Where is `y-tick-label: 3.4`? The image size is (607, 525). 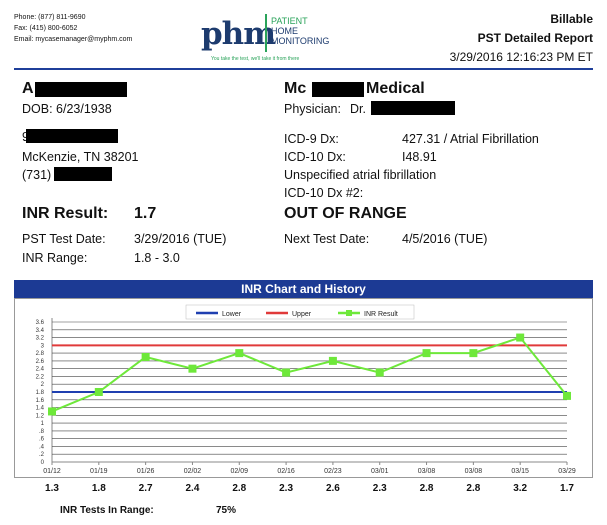
y-tick-label: 3.4 is located at coordinates (40, 331).